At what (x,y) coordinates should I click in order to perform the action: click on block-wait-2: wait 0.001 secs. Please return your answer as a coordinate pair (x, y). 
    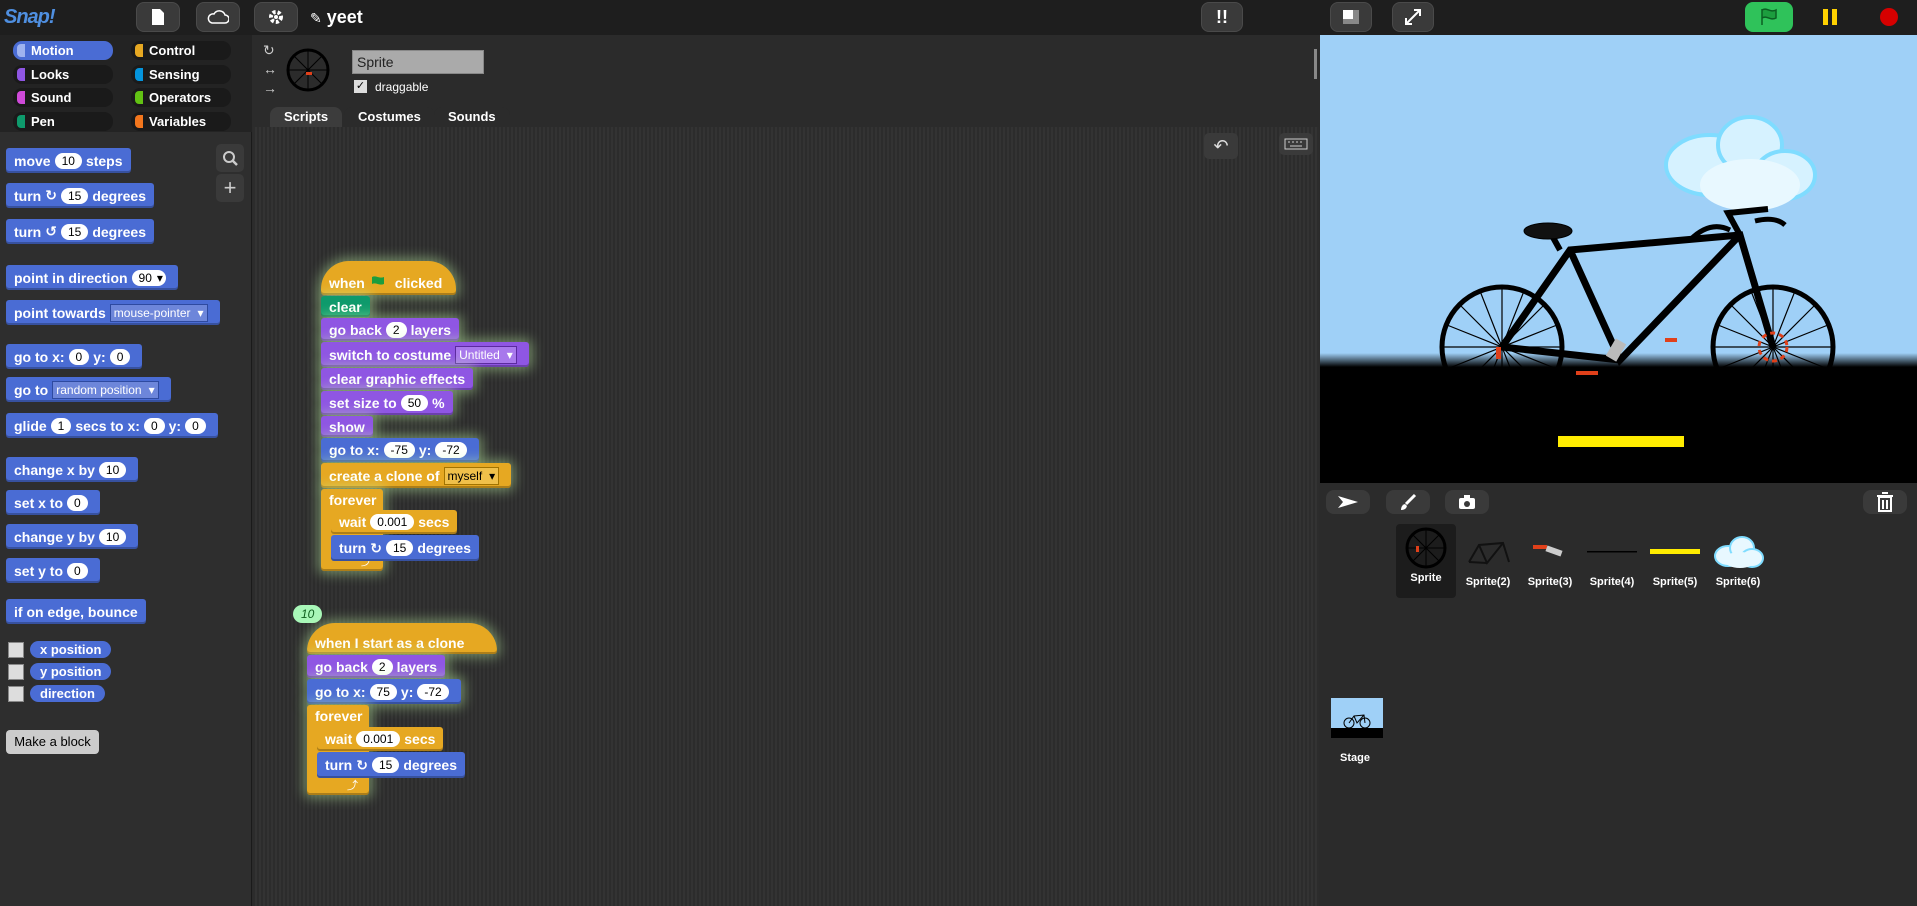
    Looking at the image, I should click on (380, 739).